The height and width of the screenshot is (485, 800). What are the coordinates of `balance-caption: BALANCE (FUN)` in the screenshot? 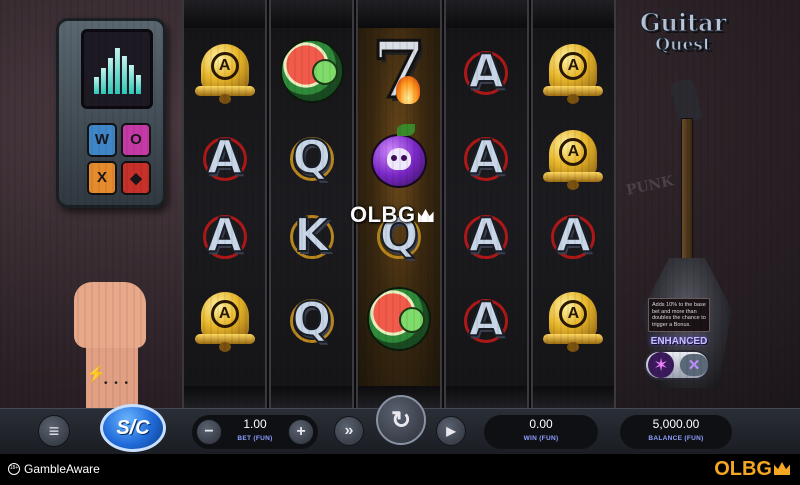 It's located at (676, 438).